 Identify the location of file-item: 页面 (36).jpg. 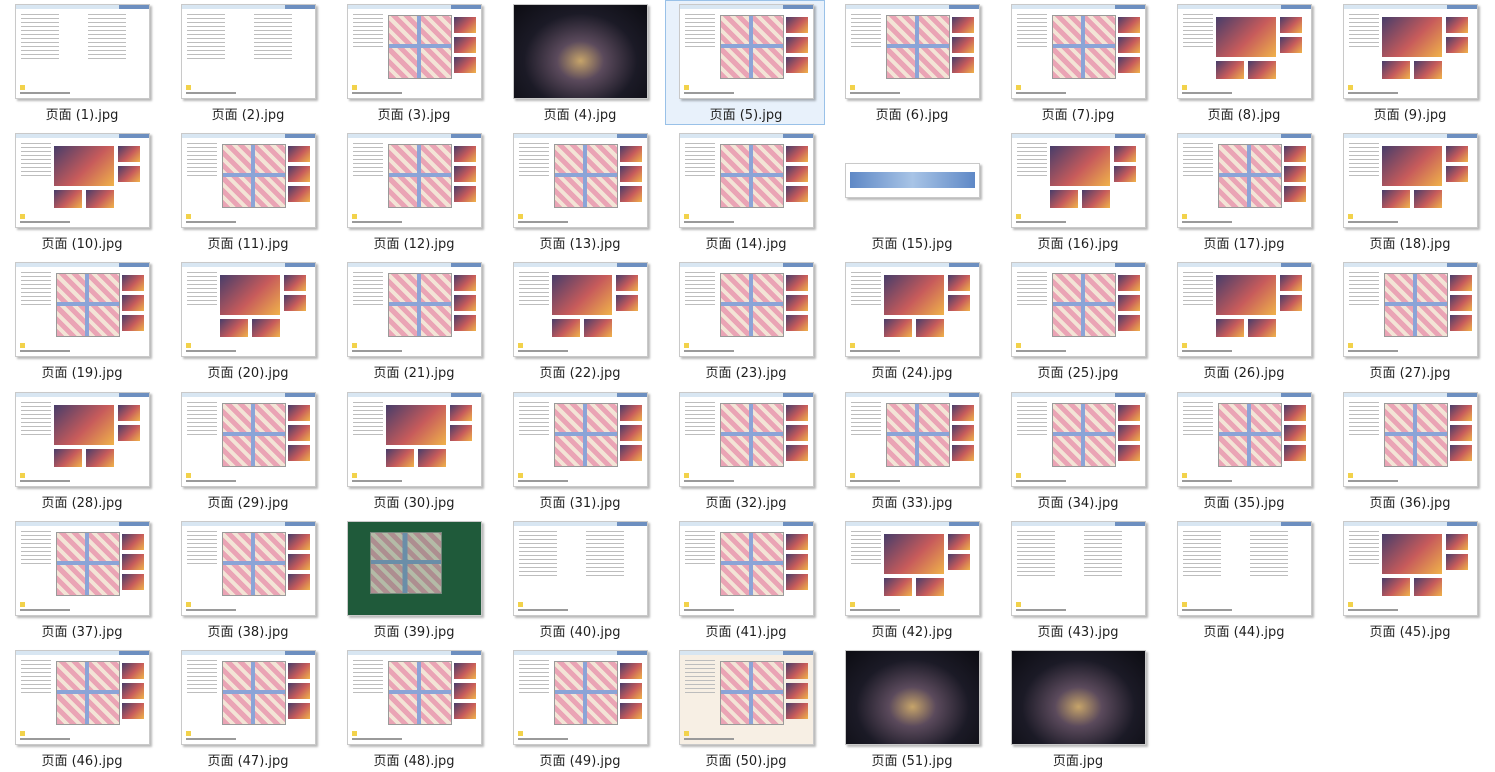
(1409, 450).